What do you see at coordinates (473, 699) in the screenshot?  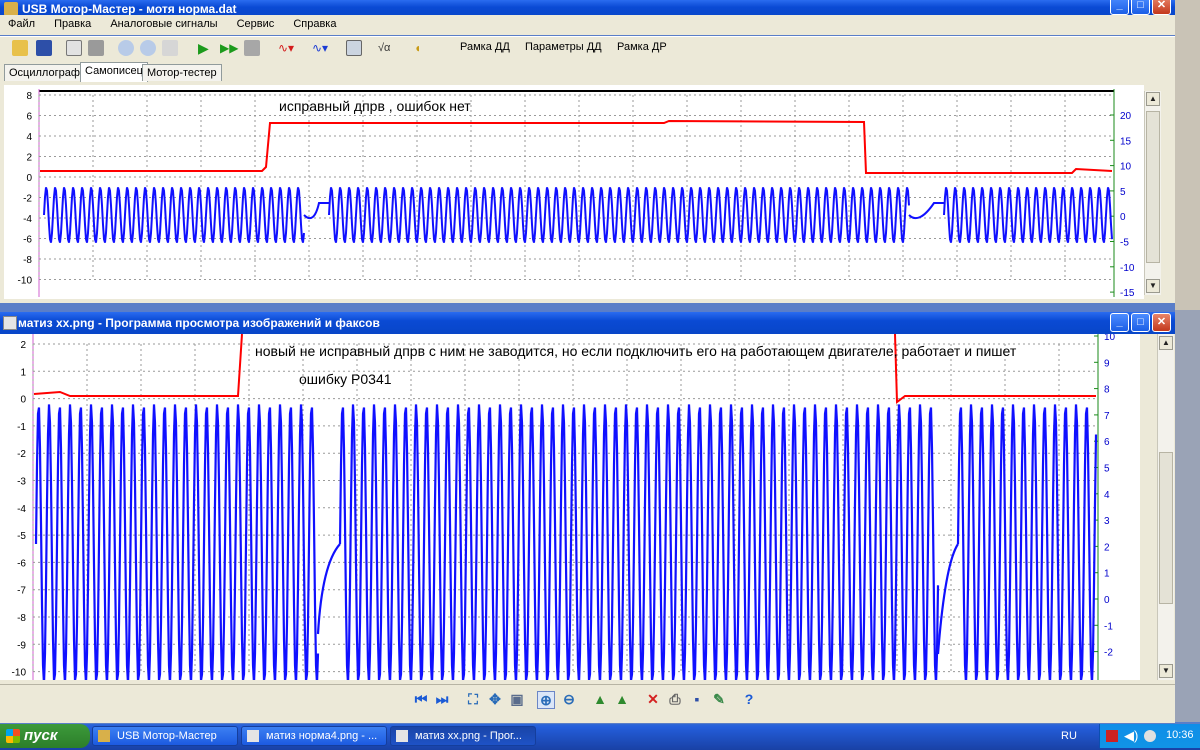 I see `best-fit-icon: ⛶` at bounding box center [473, 699].